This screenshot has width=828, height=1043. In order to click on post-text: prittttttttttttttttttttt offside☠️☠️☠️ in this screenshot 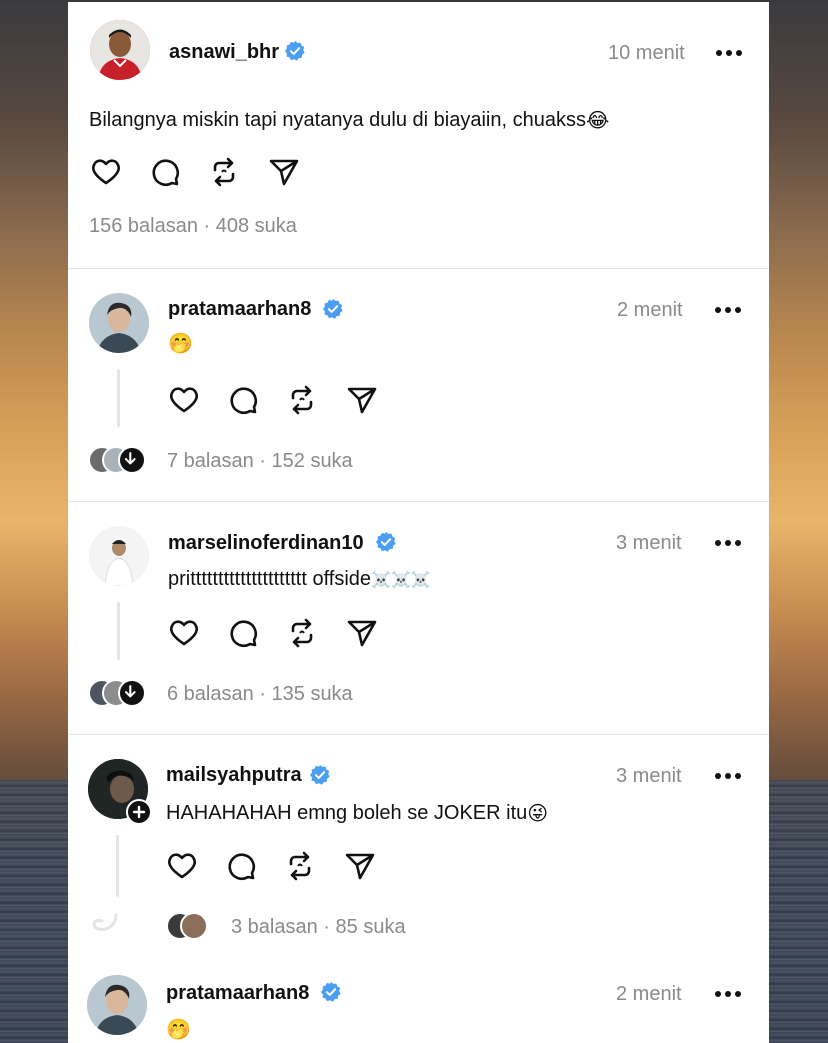, I will do `click(299, 579)`.